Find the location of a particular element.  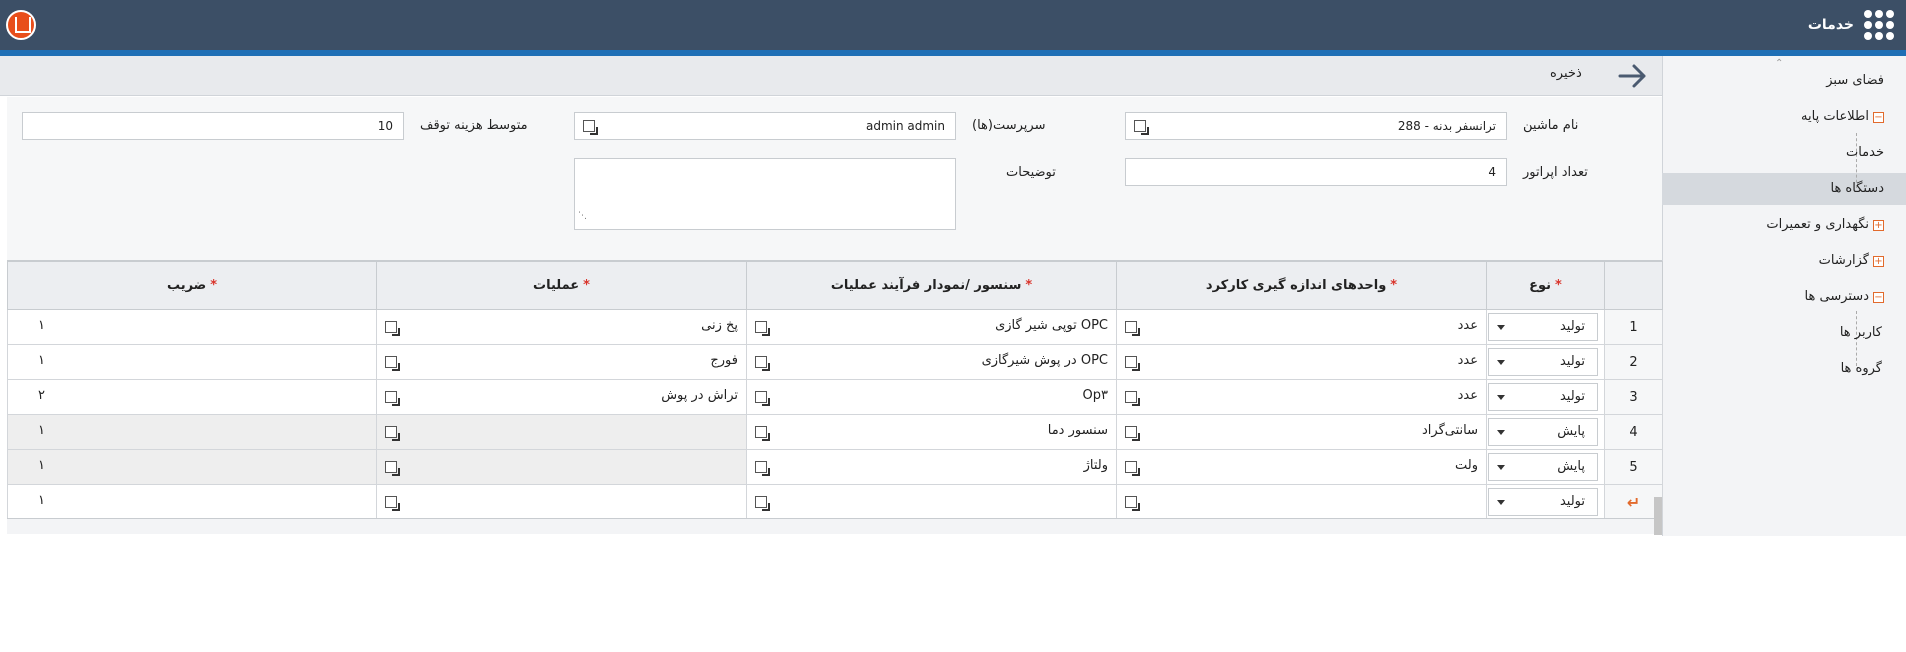

services-menu-button: خدمات is located at coordinates (1851, 25).